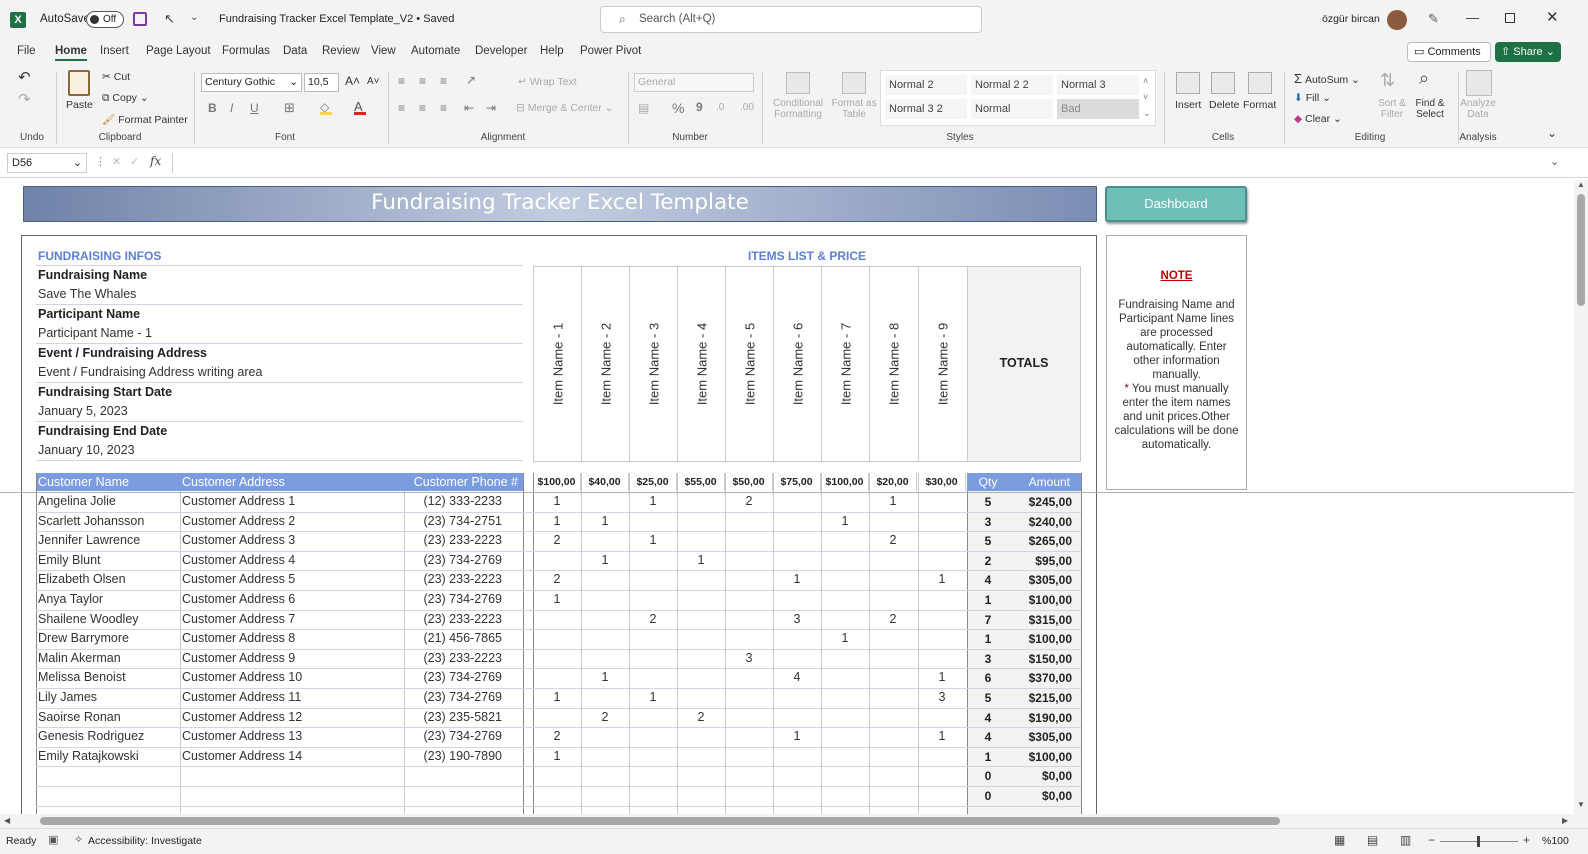 This screenshot has width=1588, height=854. I want to click on gallery-scroll-icon: ˄ ˅ ⌄, so click(1147, 97).